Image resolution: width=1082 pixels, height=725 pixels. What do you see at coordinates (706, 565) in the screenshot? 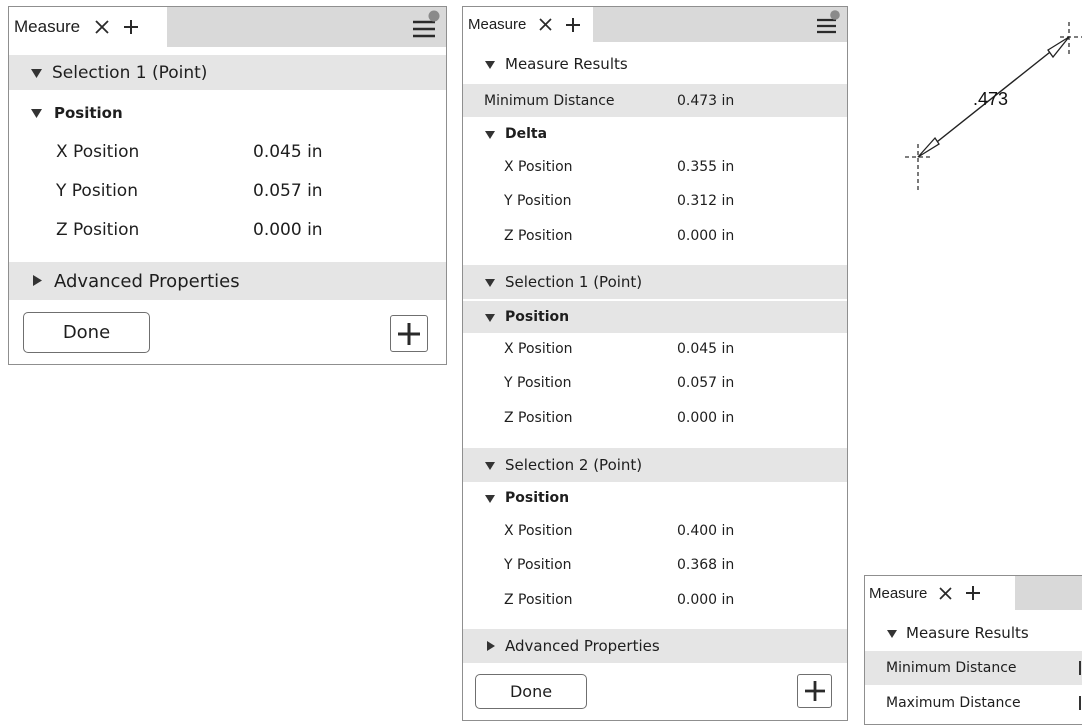
I see `row-value: 0.368 in` at bounding box center [706, 565].